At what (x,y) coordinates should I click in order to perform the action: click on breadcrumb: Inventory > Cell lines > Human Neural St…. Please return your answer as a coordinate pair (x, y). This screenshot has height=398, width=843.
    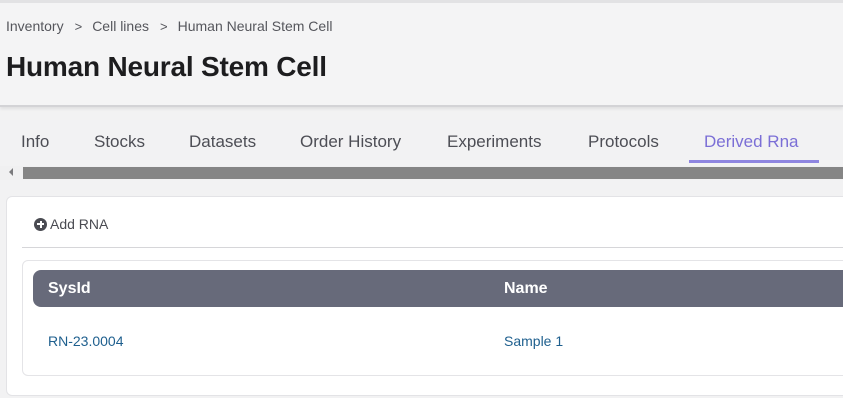
    Looking at the image, I should click on (169, 26).